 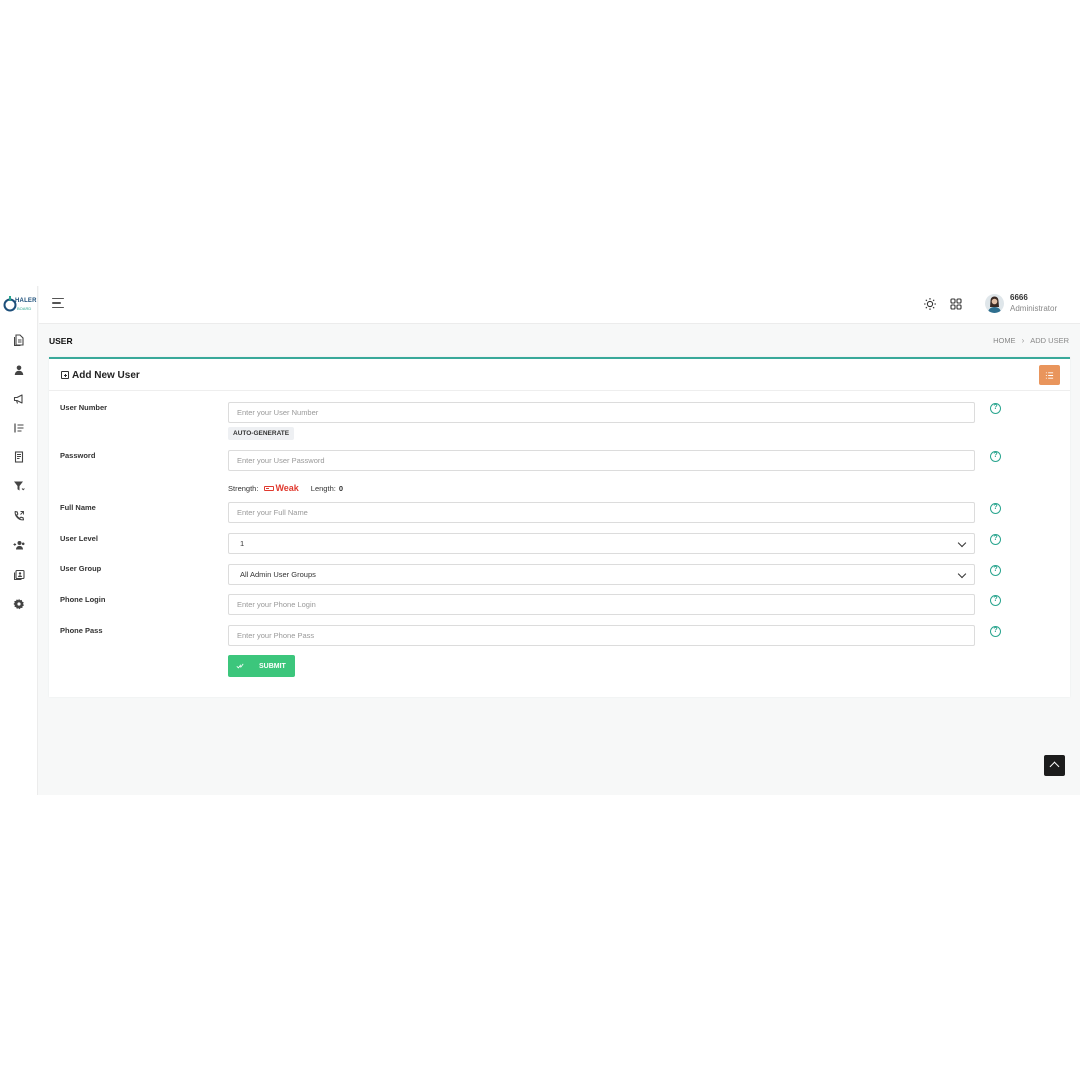 I want to click on breadcrumb-current: ADD USER, so click(x=1049, y=340).